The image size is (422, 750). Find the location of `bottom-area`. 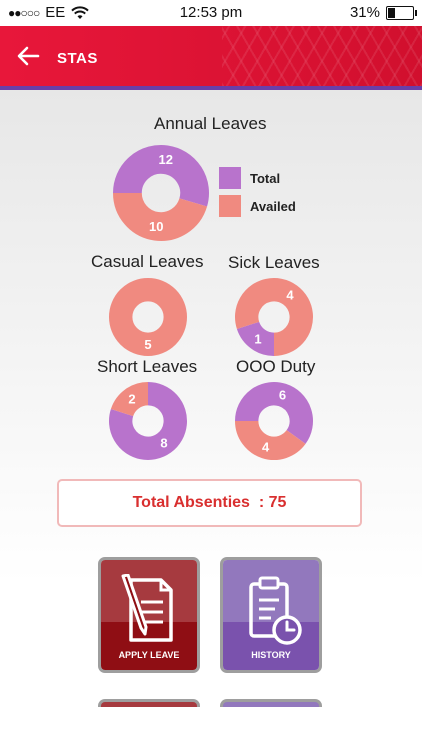

bottom-area is located at coordinates (211, 728).